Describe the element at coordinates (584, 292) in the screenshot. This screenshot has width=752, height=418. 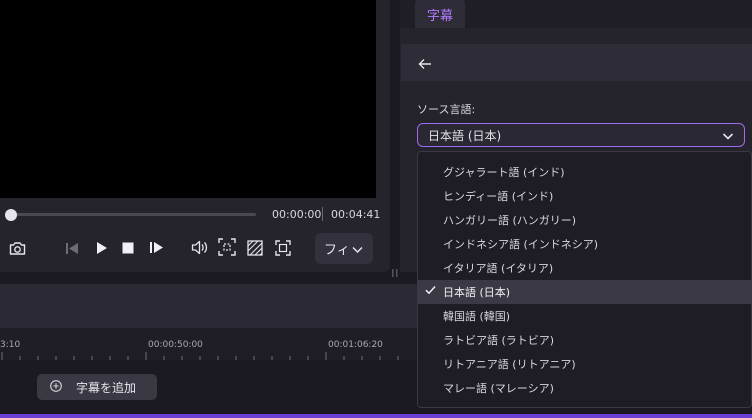
I see `language-option-selected: 日本語 (日本)` at that location.